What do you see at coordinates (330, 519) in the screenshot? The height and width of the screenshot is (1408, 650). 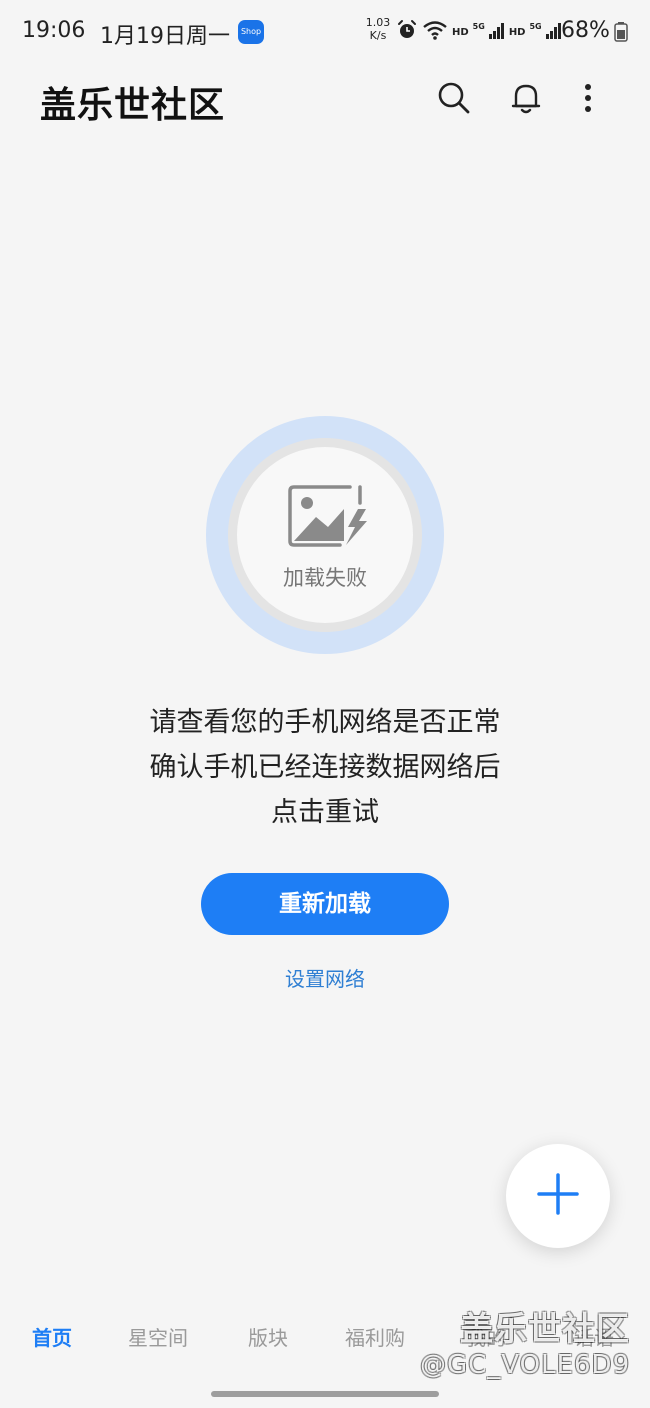 I see `broken-image-icon` at bounding box center [330, 519].